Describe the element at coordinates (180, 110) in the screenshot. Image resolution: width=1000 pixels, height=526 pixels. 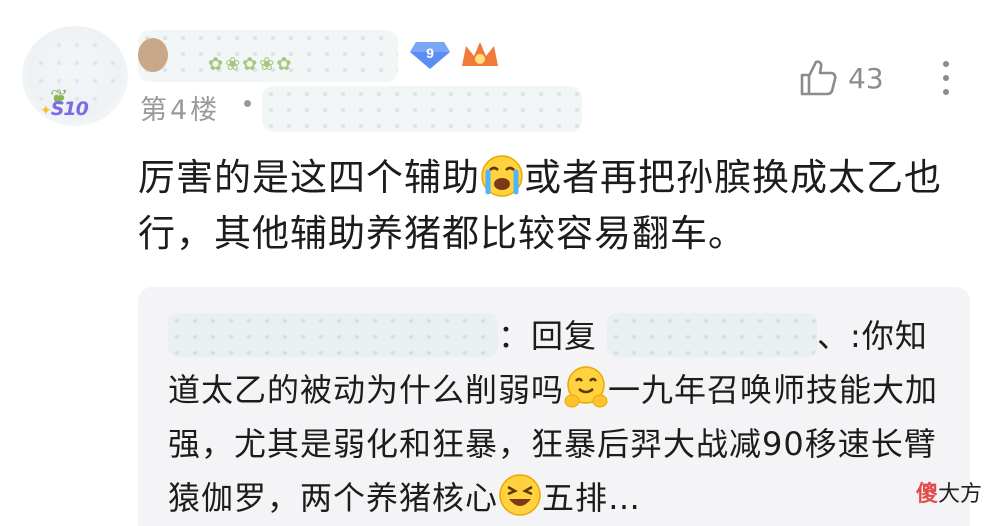
I see `floor-label: 第4楼` at that location.